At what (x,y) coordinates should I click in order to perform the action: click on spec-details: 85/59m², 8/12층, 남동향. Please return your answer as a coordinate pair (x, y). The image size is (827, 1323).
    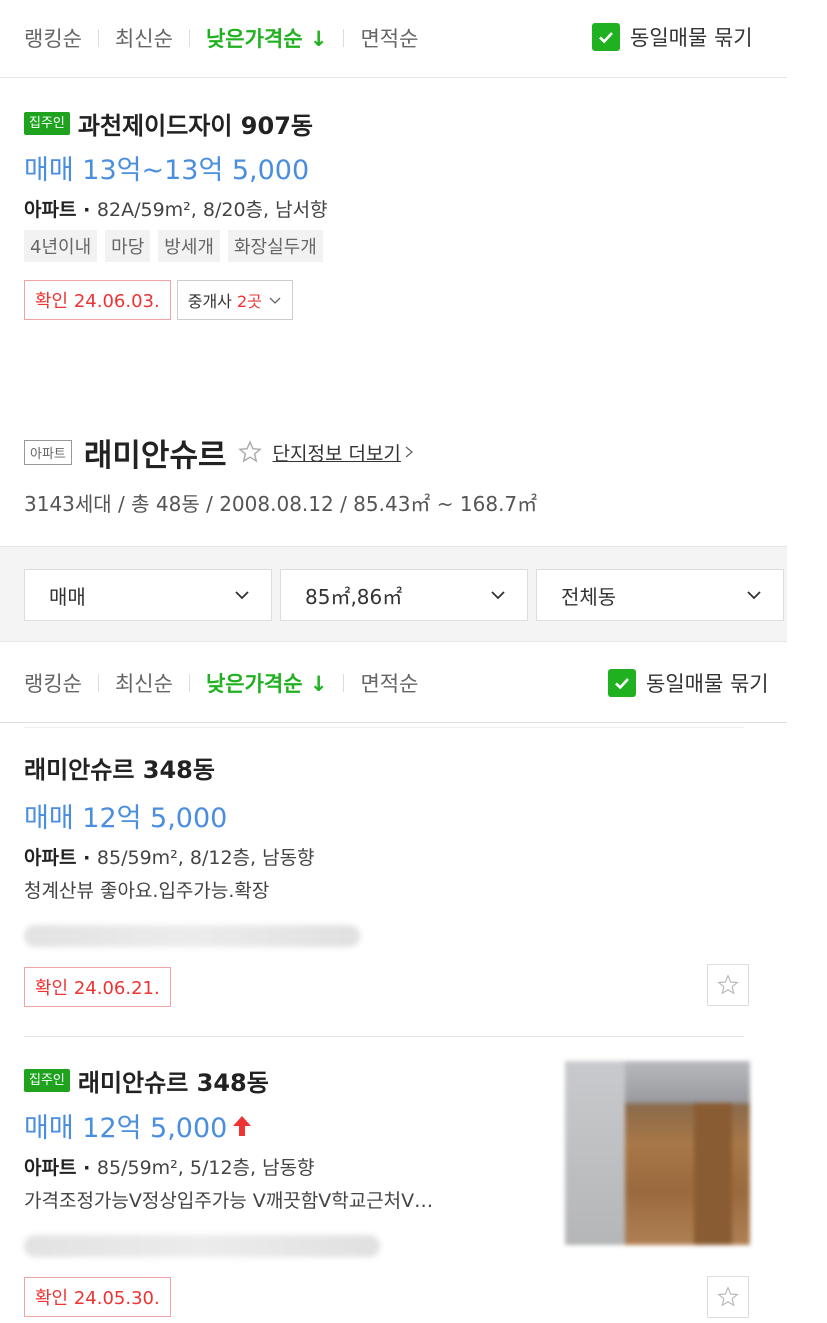
    Looking at the image, I should click on (205, 858).